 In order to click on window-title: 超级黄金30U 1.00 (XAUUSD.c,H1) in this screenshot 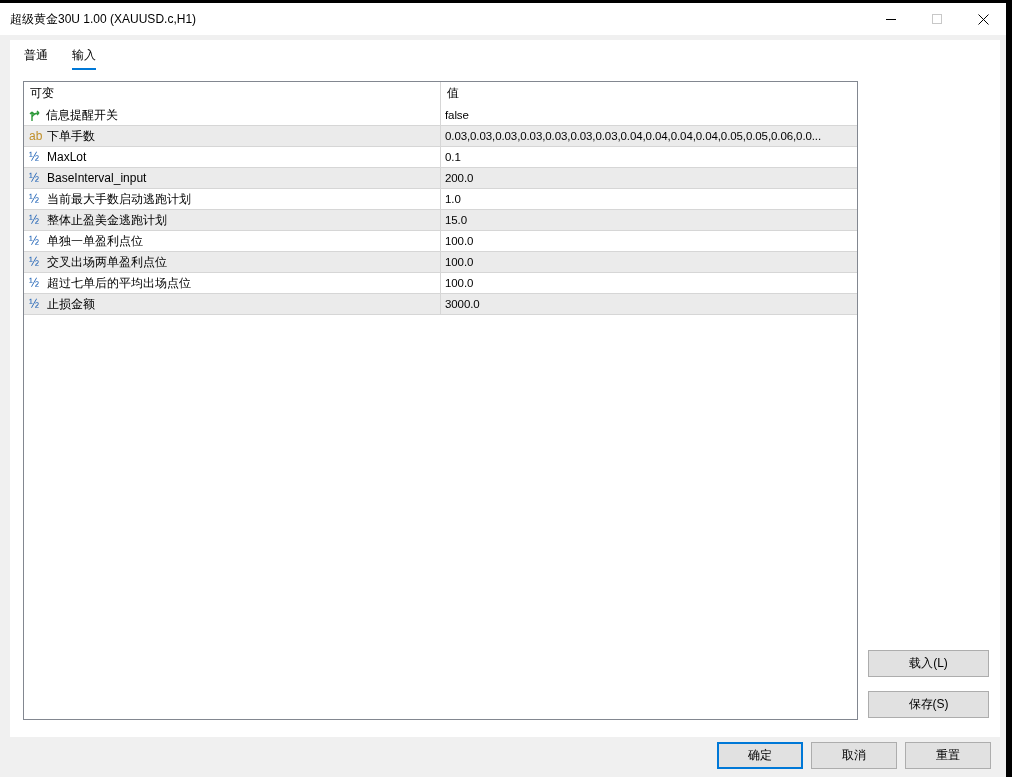, I will do `click(104, 19)`.